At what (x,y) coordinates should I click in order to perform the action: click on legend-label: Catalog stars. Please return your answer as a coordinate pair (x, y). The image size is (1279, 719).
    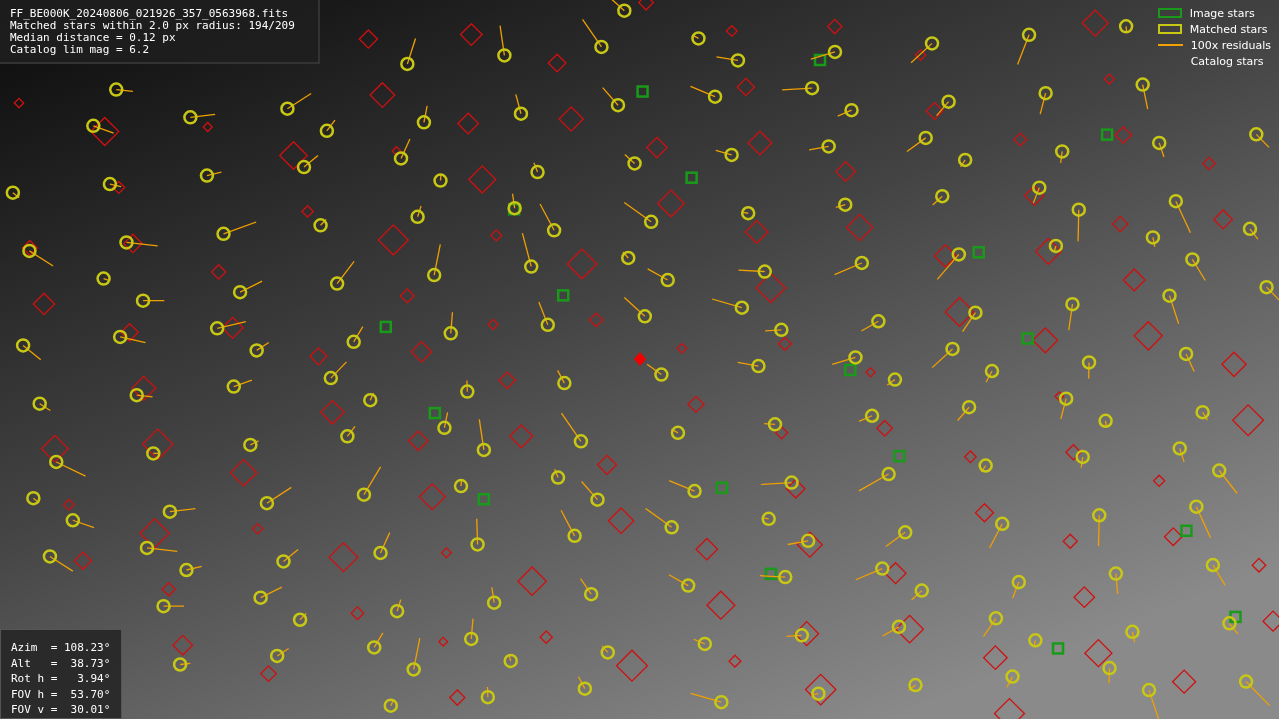
    Looking at the image, I should click on (1227, 61).